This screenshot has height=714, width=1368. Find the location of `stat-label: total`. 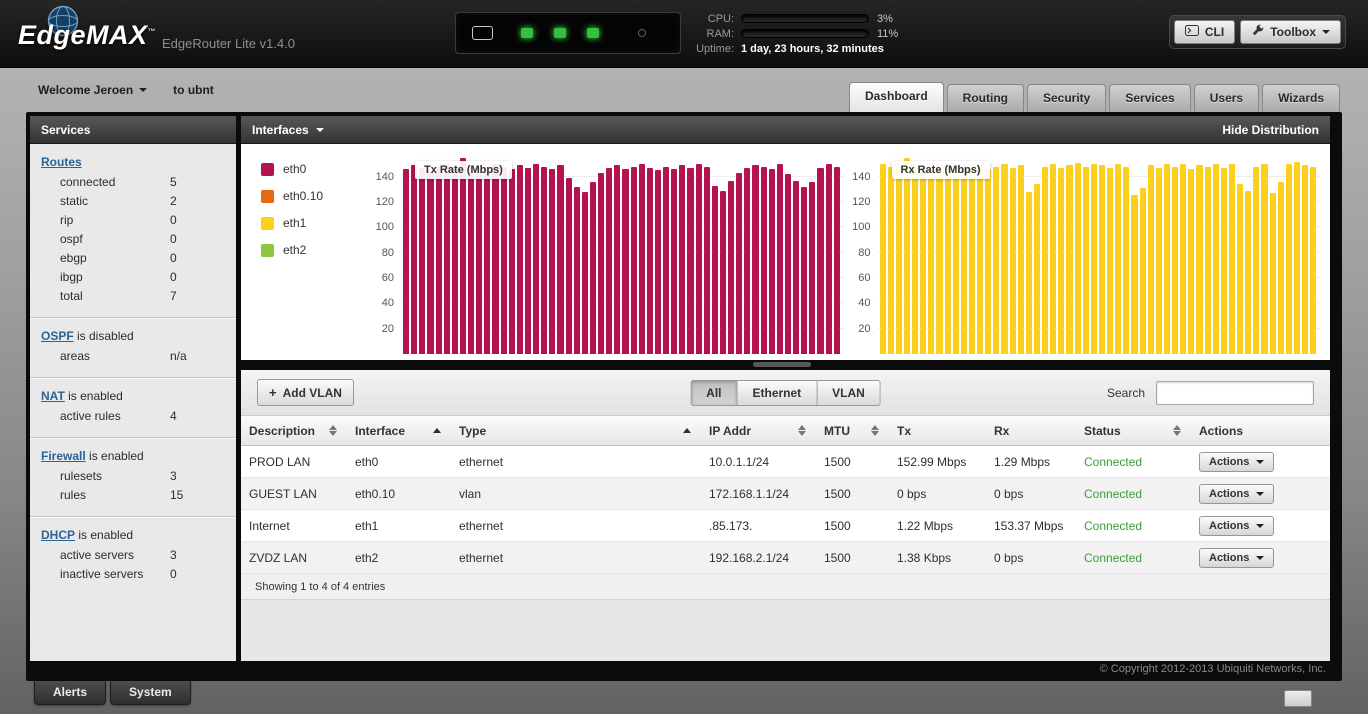

stat-label: total is located at coordinates (71, 296).